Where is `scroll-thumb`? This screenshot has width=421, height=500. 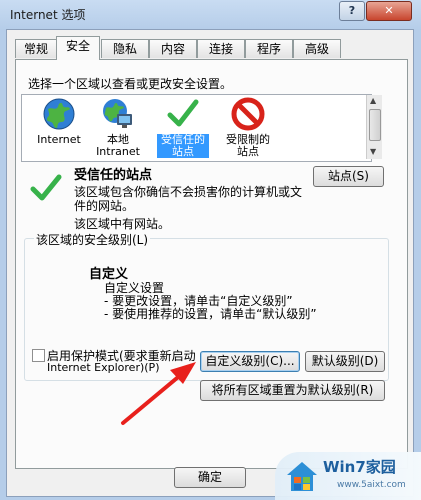 scroll-thumb is located at coordinates (375, 125).